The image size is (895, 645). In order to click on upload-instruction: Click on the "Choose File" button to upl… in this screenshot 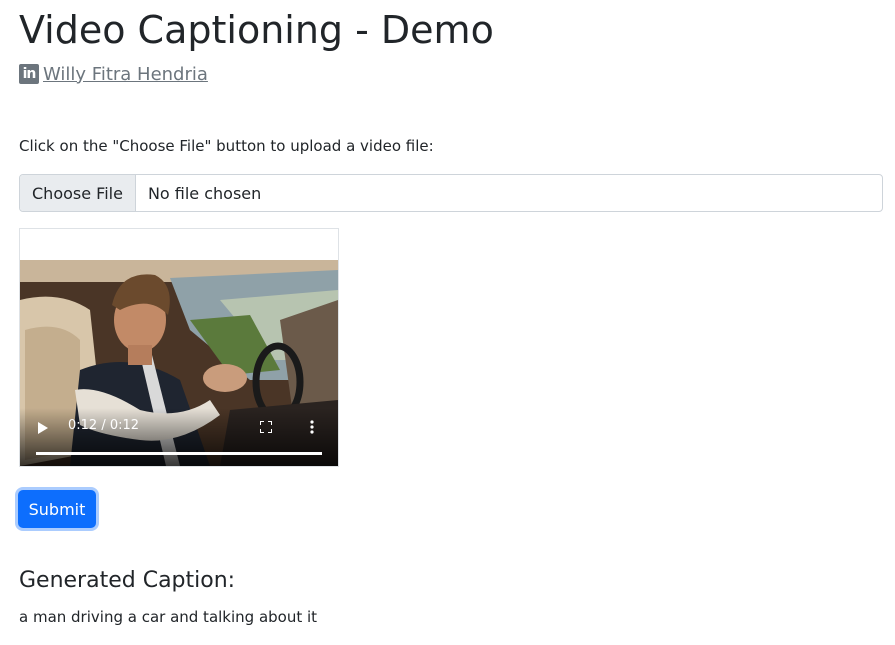, I will do `click(226, 146)`.